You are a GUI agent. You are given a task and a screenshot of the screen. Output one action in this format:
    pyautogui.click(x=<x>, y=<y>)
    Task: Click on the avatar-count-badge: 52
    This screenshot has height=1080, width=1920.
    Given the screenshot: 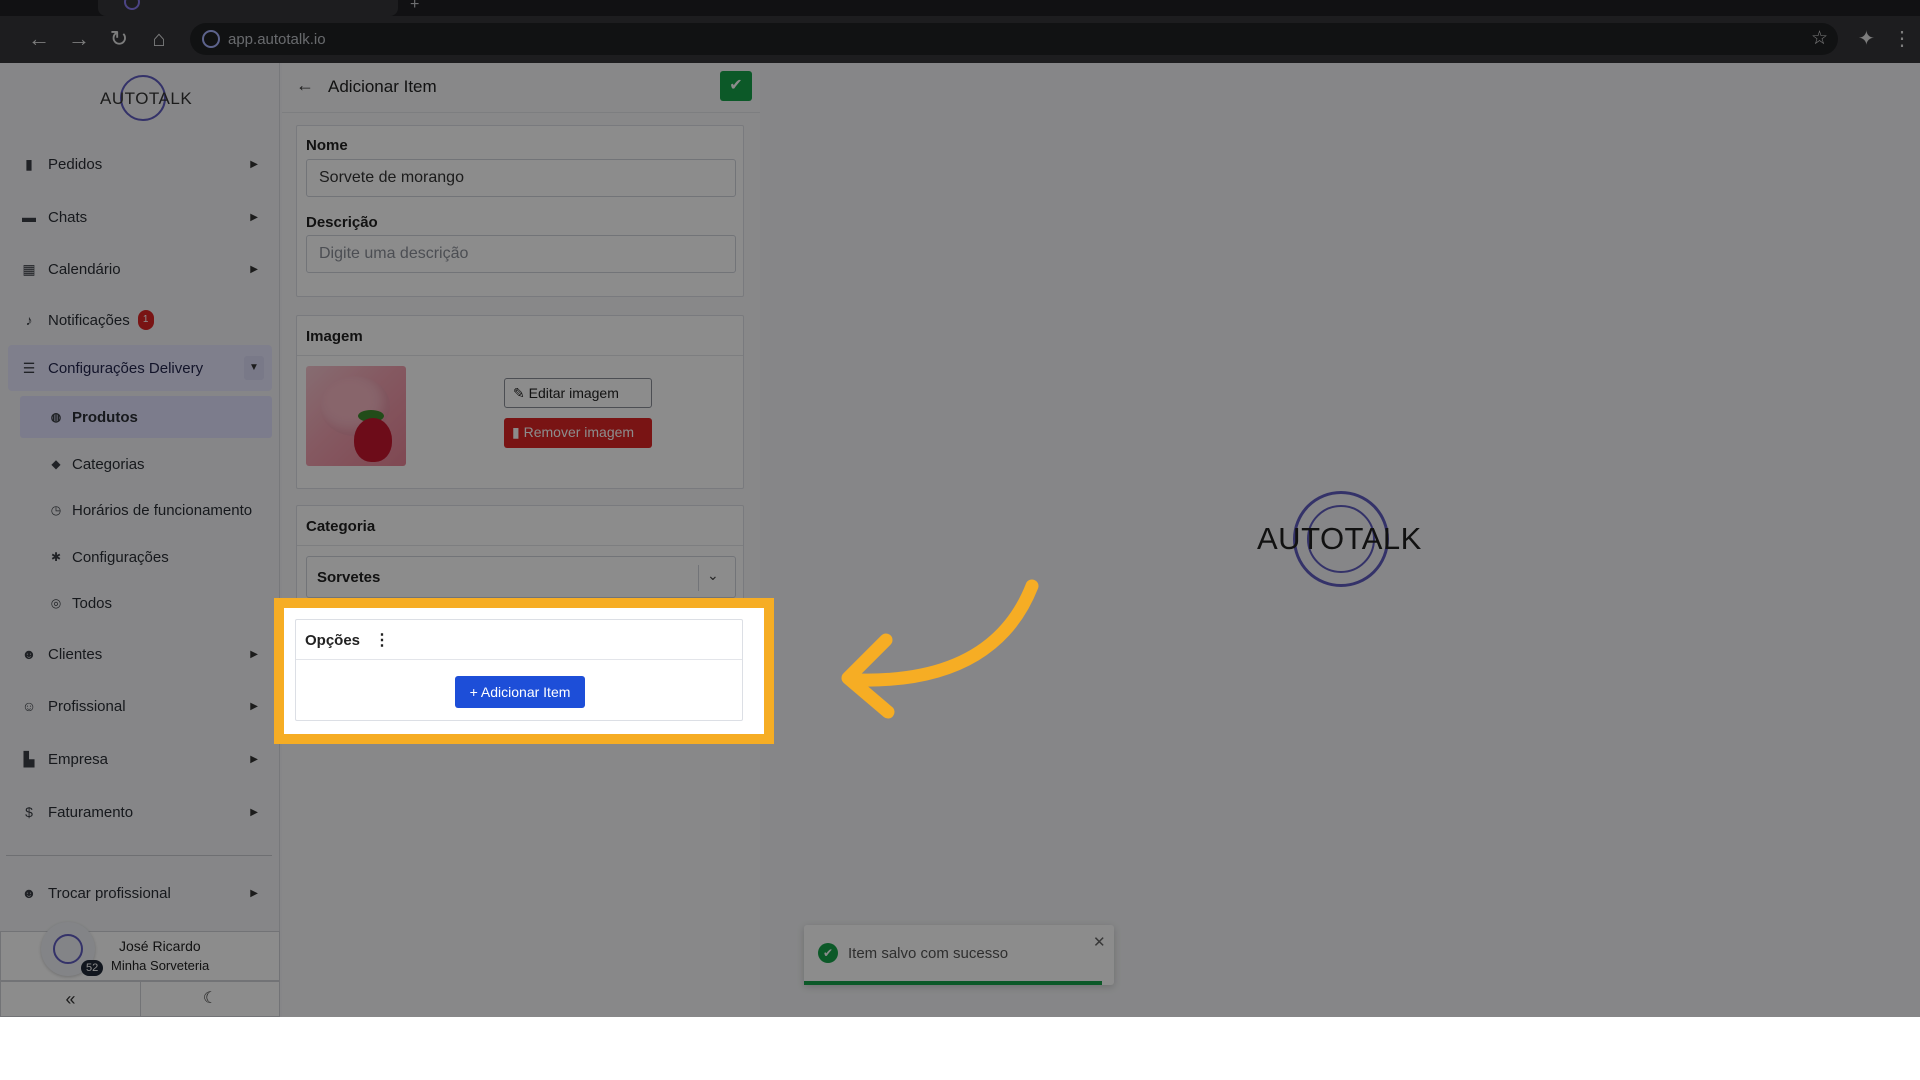 What is the action you would take?
    pyautogui.click(x=92, y=968)
    